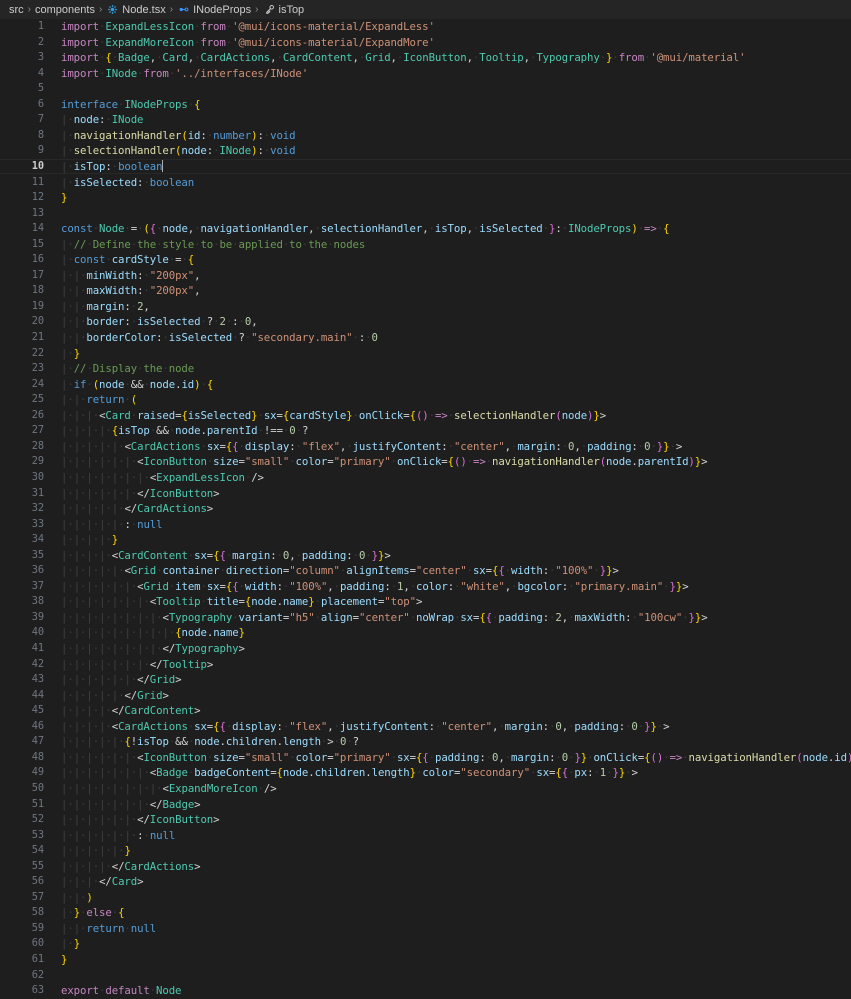 This screenshot has width=851, height=999. What do you see at coordinates (425, 167) in the screenshot?
I see `code-line: 10 |·isTop:·boolean` at bounding box center [425, 167].